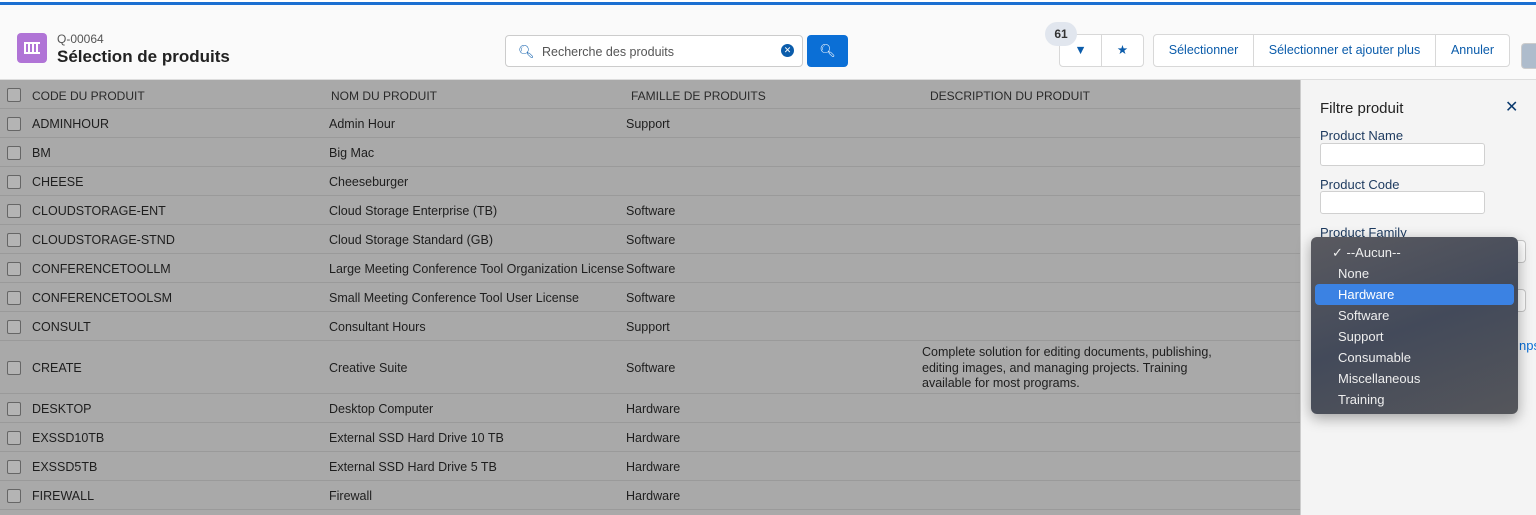 The image size is (1536, 515). Describe the element at coordinates (65, 466) in the screenshot. I see `product-code: EXSSD5TB` at that location.